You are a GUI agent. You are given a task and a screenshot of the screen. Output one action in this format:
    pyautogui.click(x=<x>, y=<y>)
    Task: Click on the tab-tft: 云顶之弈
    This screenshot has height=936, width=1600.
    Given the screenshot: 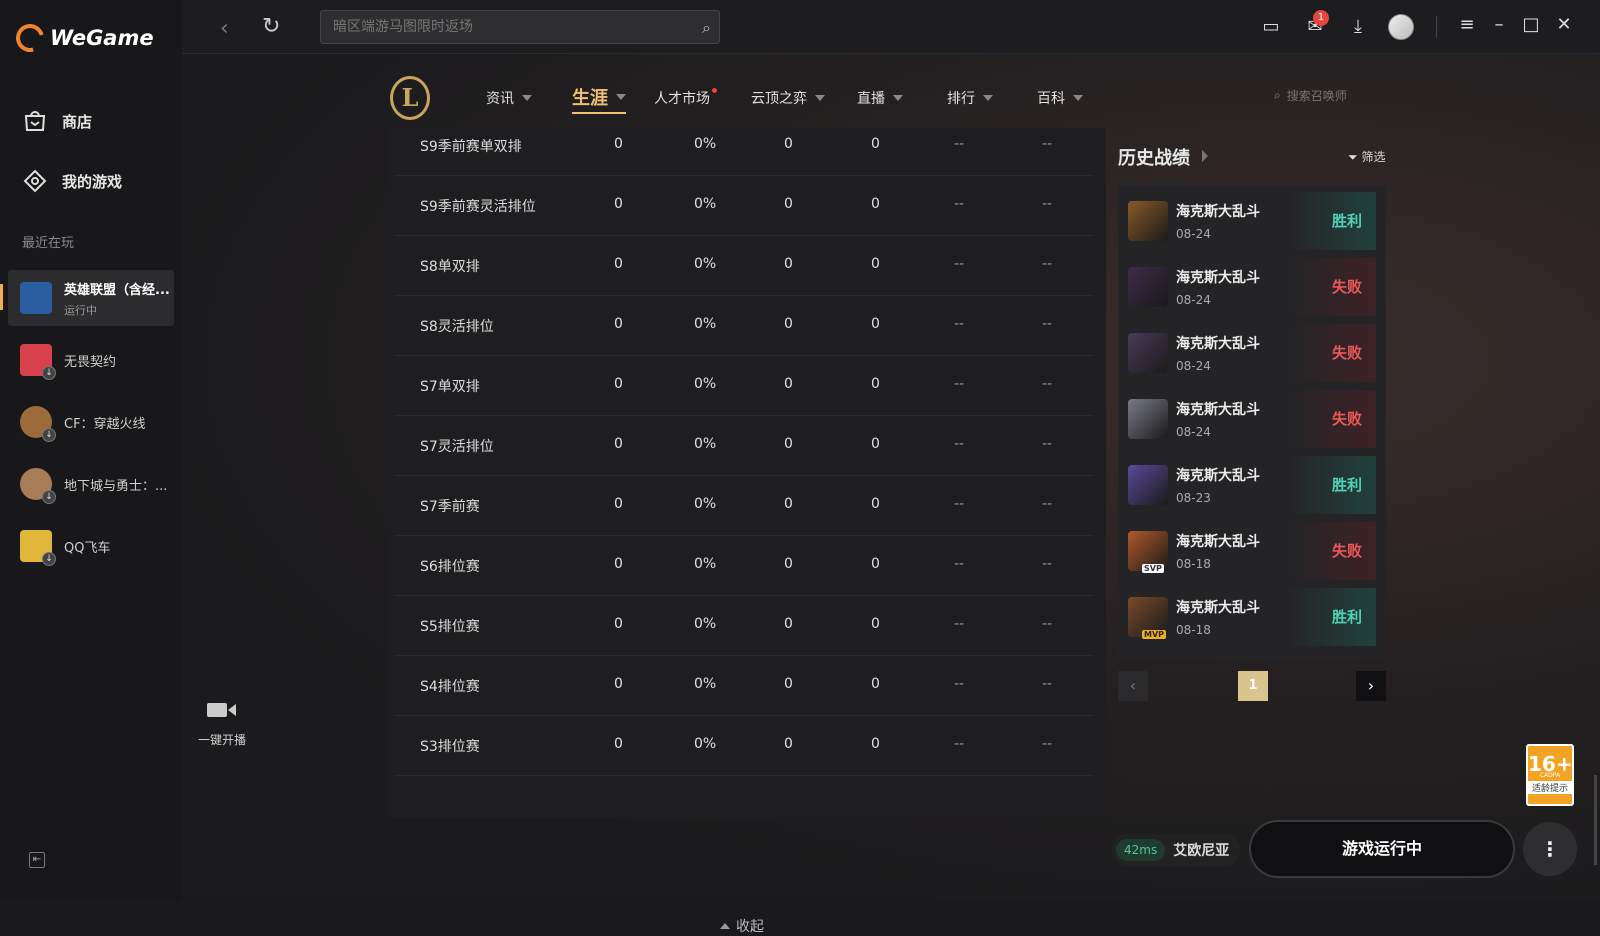 What is the action you would take?
    pyautogui.click(x=788, y=98)
    